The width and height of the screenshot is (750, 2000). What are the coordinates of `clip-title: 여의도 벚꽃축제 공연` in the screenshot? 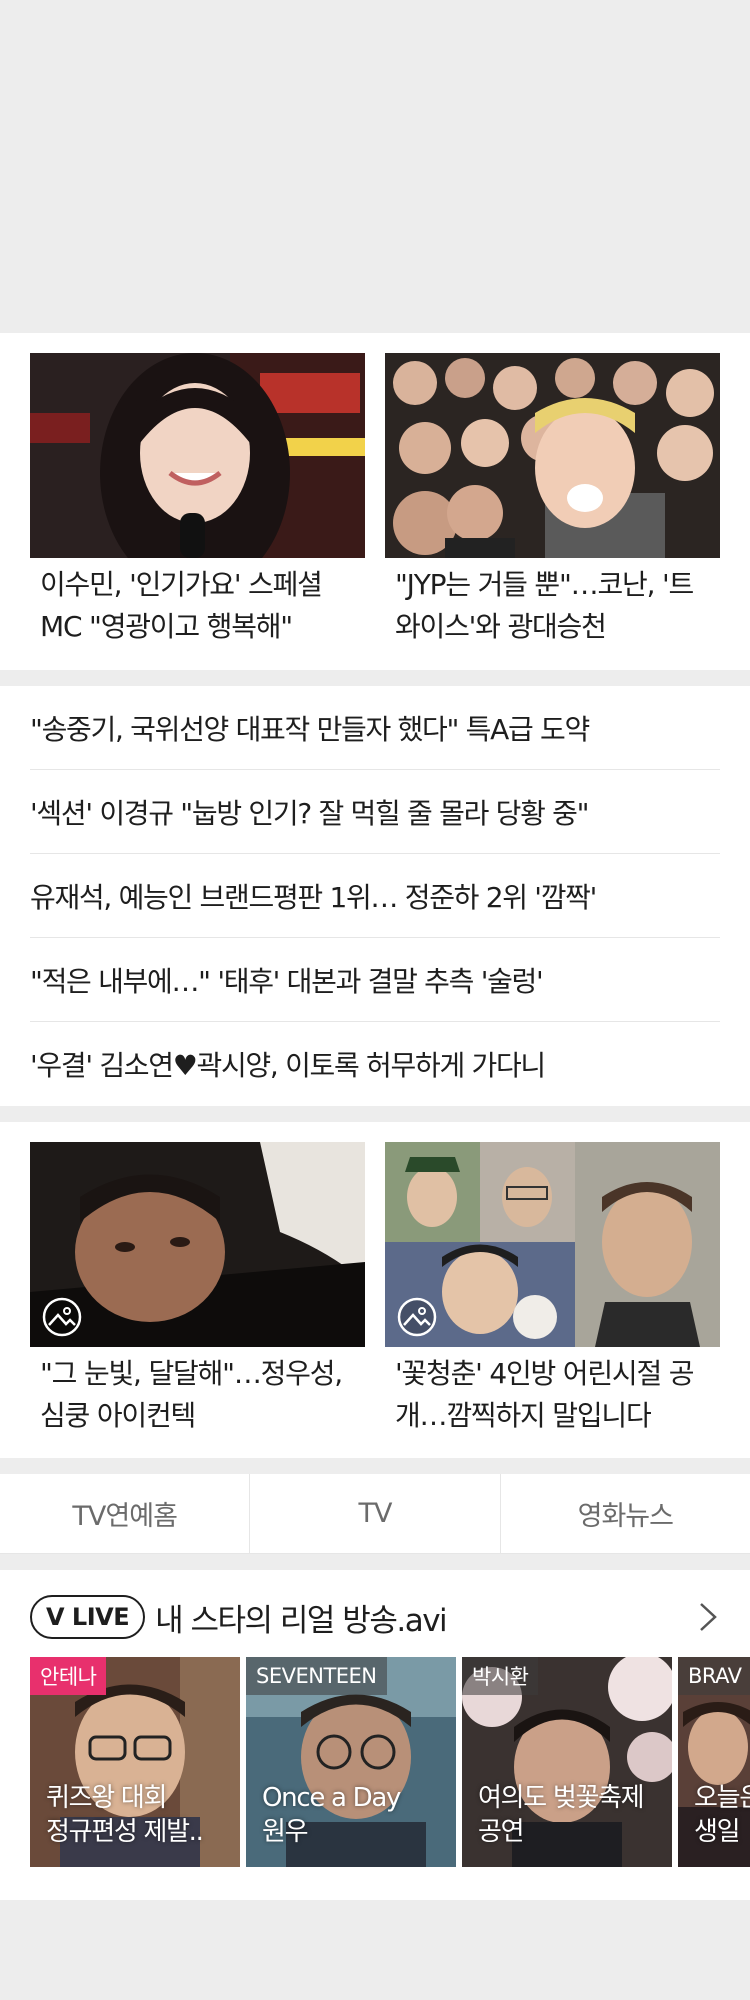 It's located at (561, 1815).